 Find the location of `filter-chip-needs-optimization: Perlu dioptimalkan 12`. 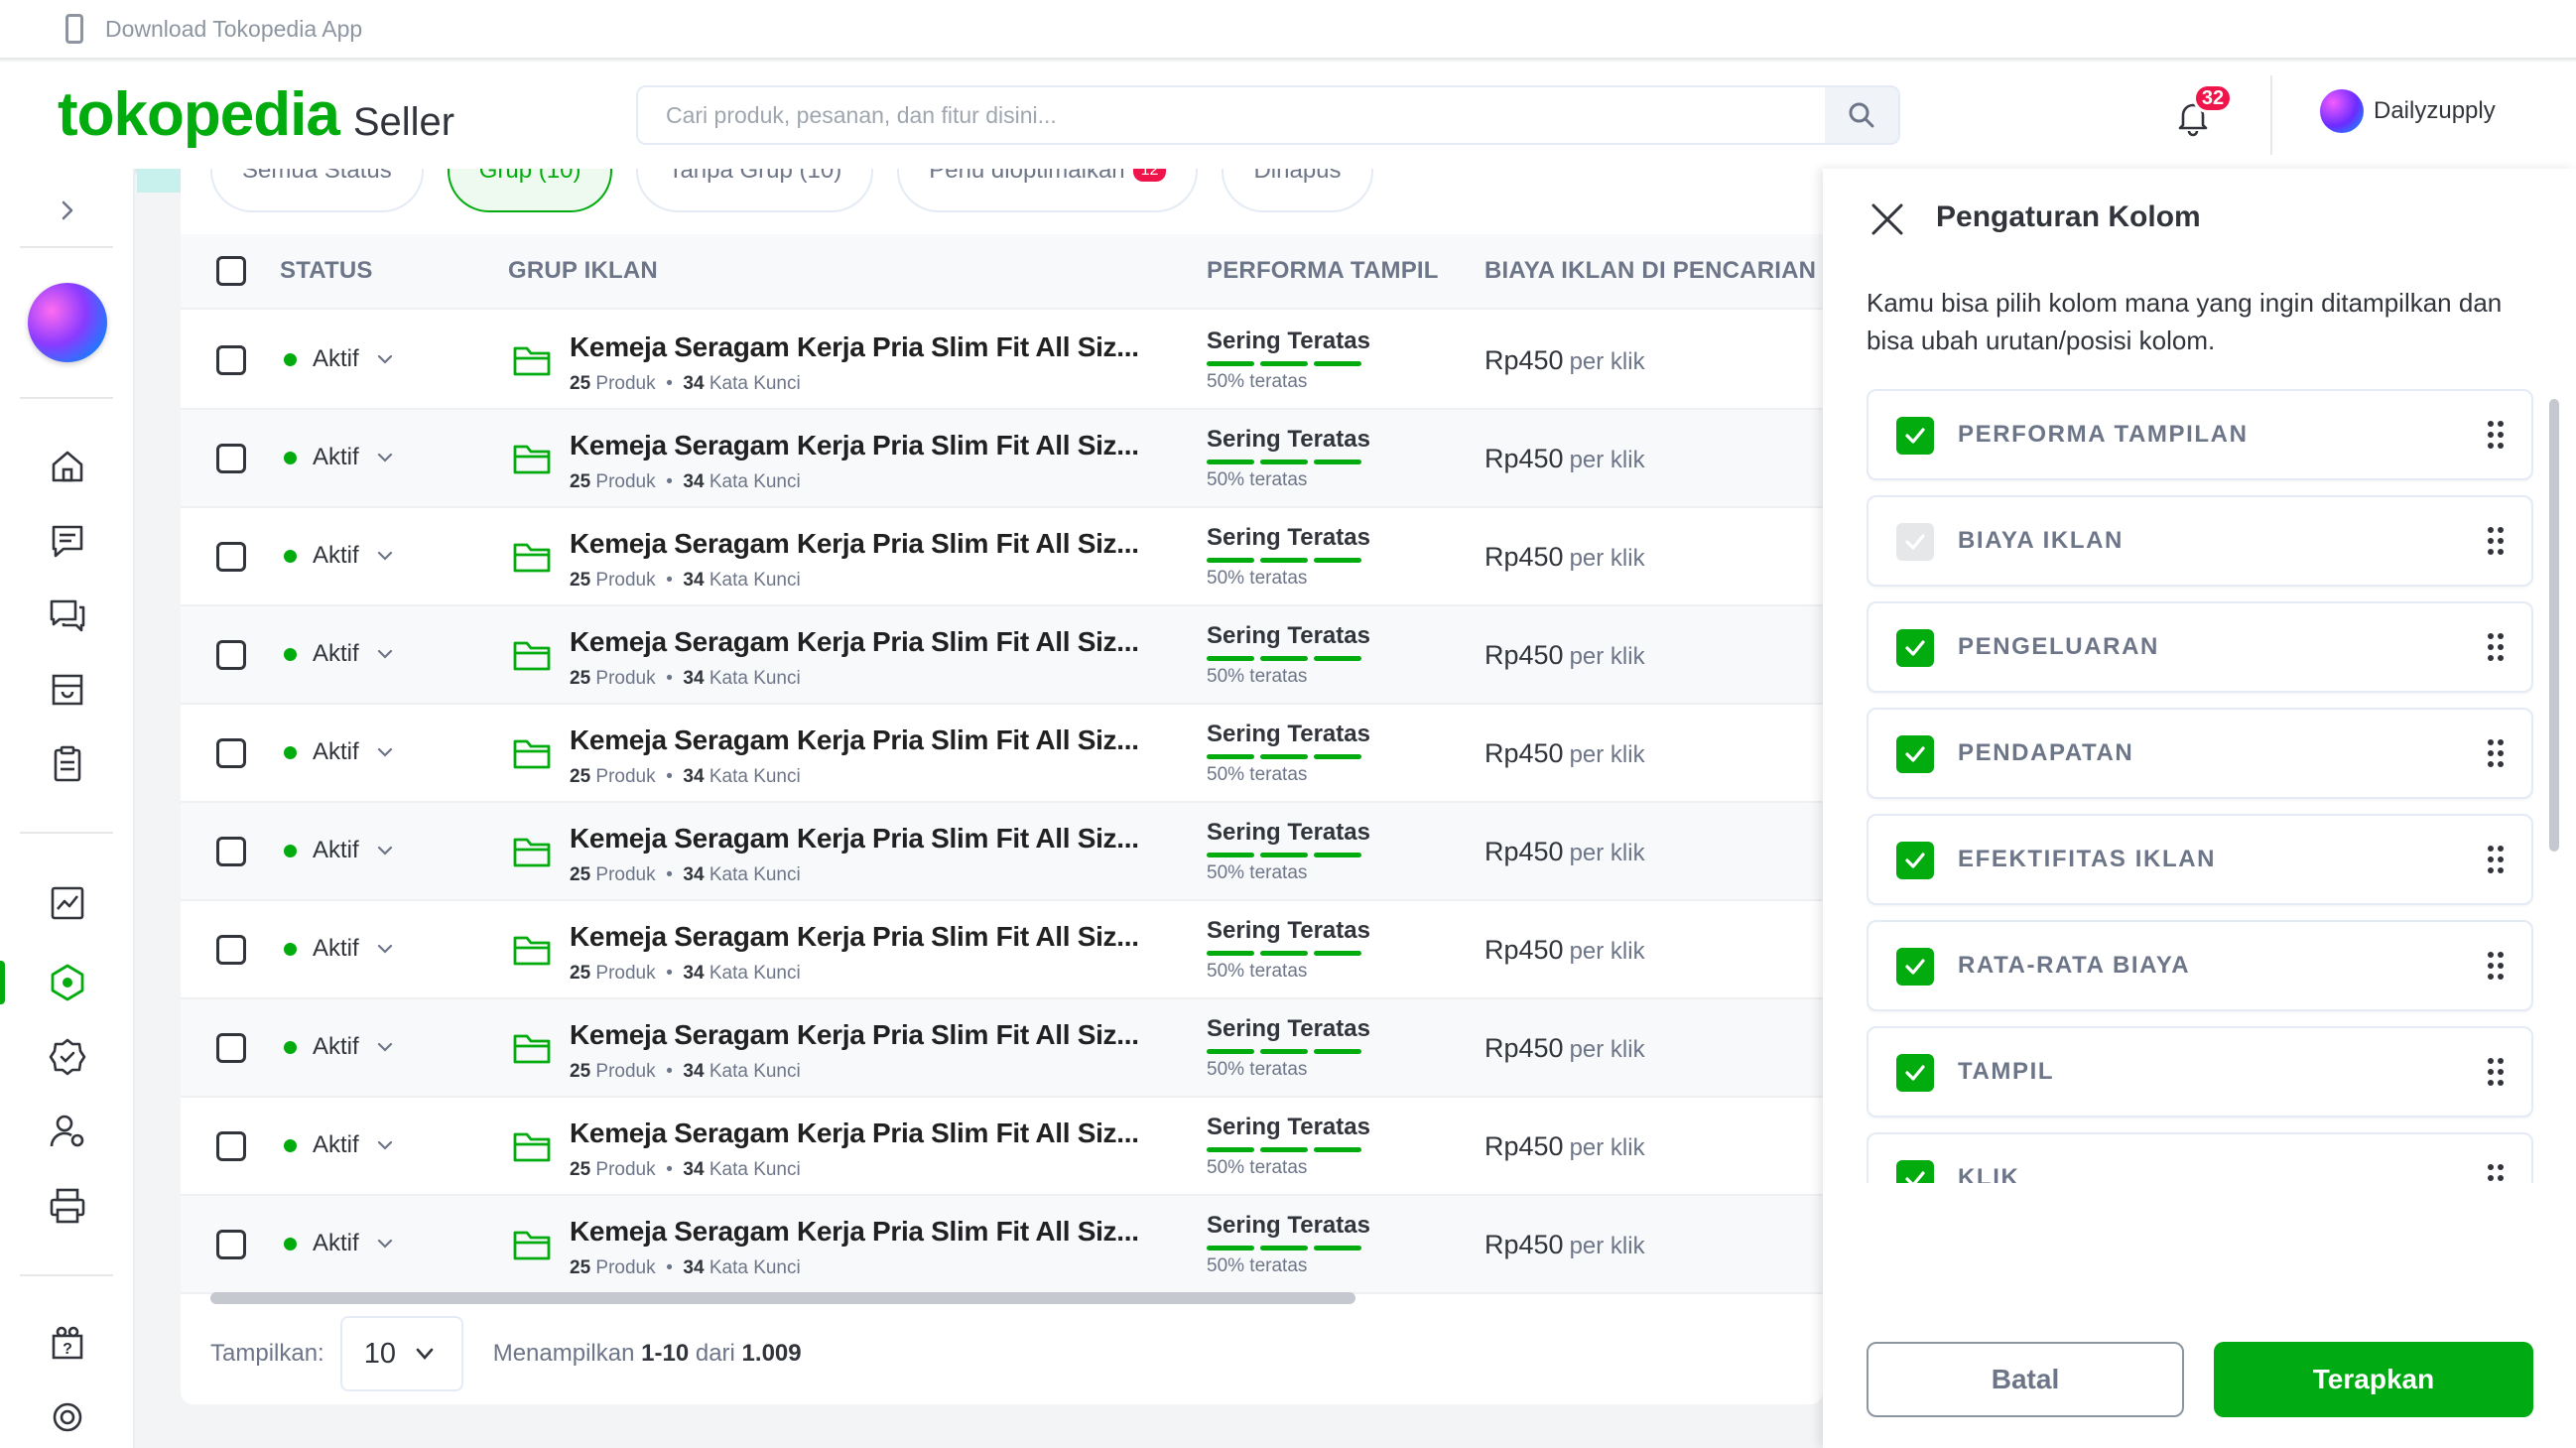

filter-chip-needs-optimization: Perlu dioptimalkan 12 is located at coordinates (1048, 191).